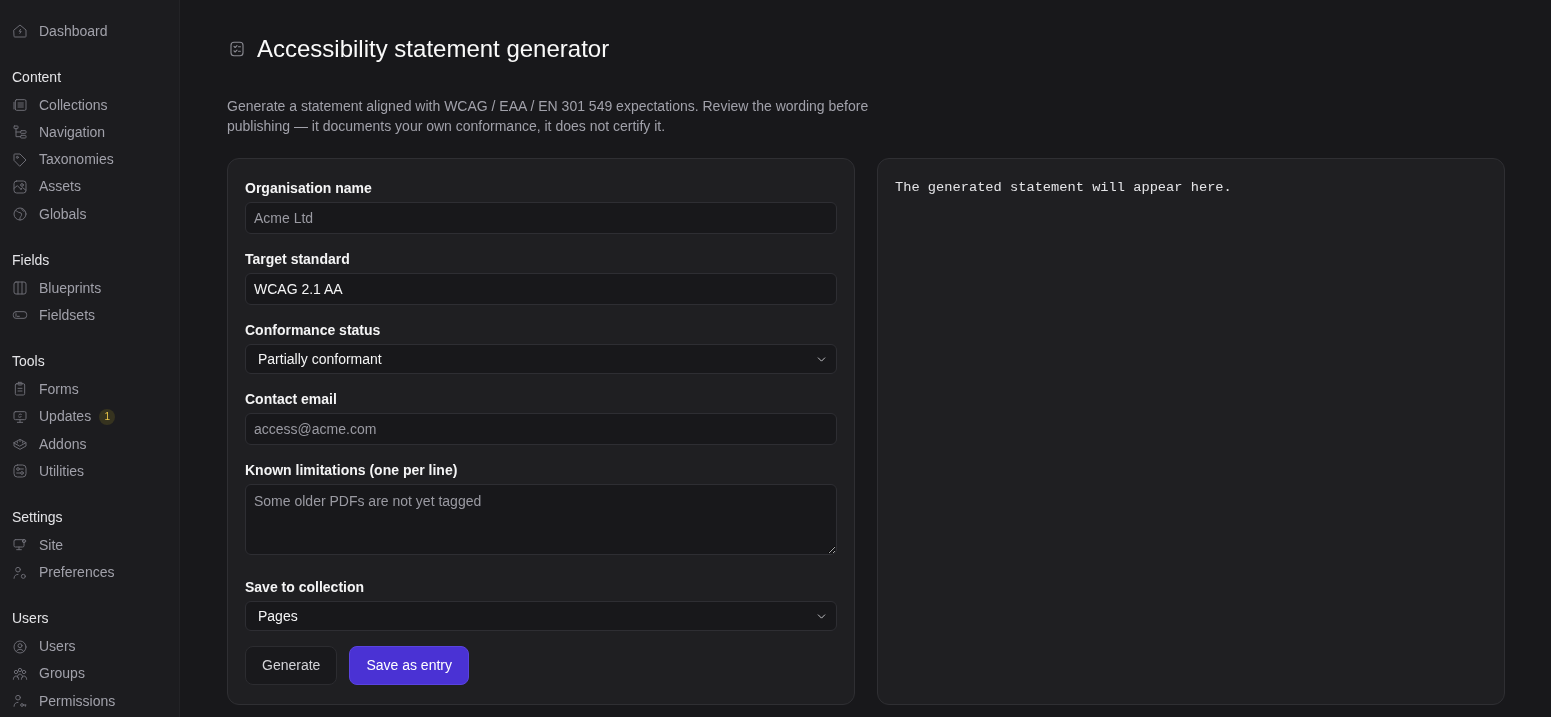  I want to click on checklist-icon, so click(237, 49).